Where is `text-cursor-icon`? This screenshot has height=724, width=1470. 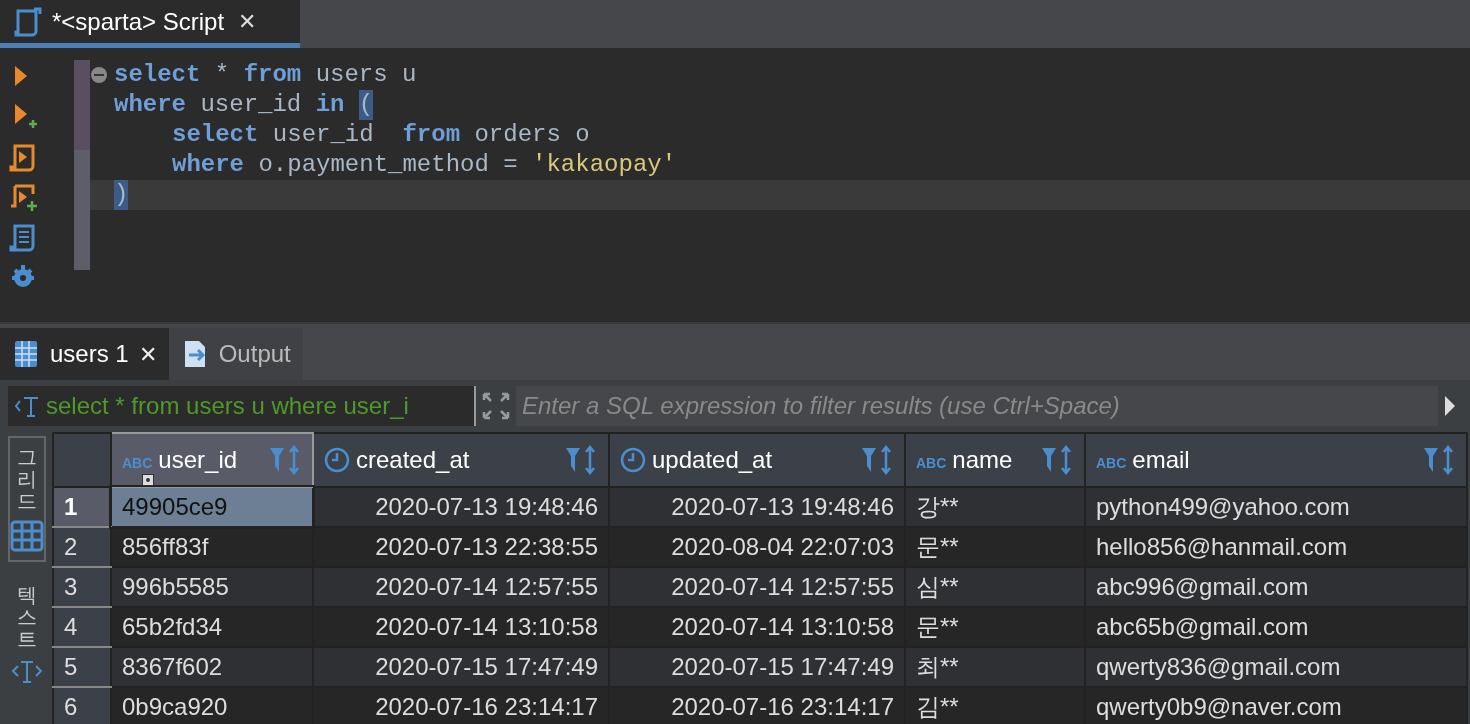
text-cursor-icon is located at coordinates (27, 672).